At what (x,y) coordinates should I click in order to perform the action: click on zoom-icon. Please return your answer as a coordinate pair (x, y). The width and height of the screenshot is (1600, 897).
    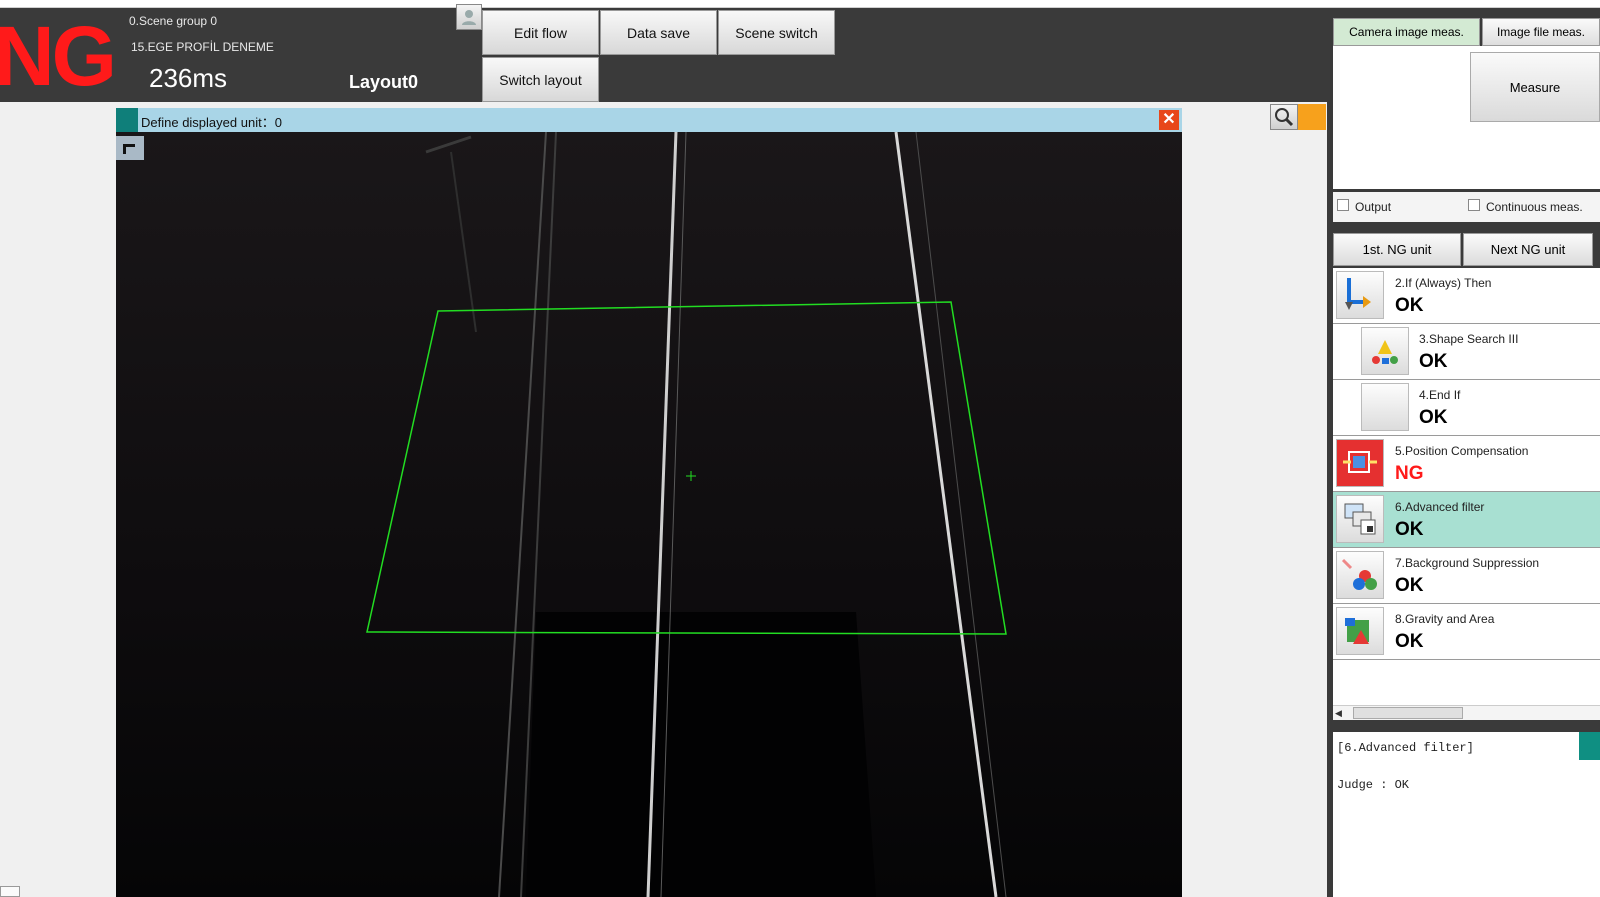
    Looking at the image, I should click on (1284, 117).